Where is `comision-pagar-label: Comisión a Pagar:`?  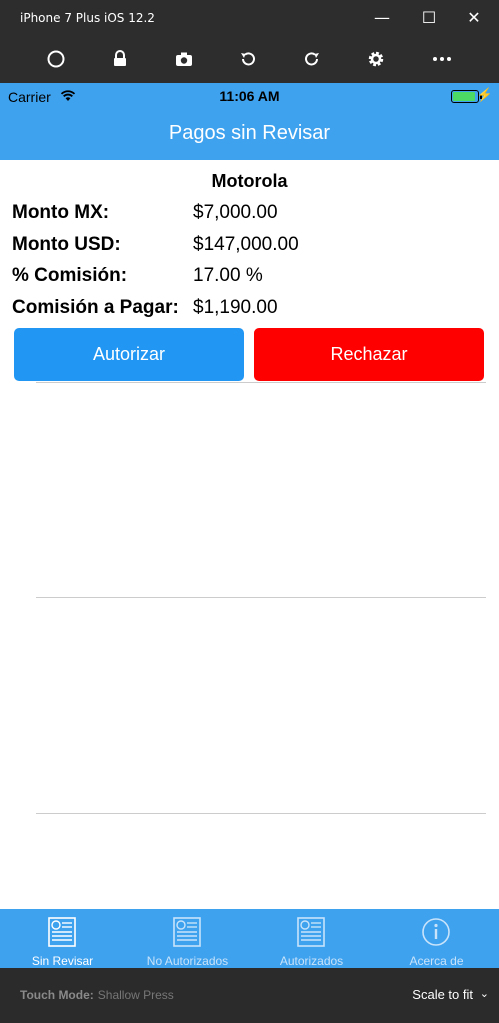 comision-pagar-label: Comisión a Pagar: is located at coordinates (95, 307).